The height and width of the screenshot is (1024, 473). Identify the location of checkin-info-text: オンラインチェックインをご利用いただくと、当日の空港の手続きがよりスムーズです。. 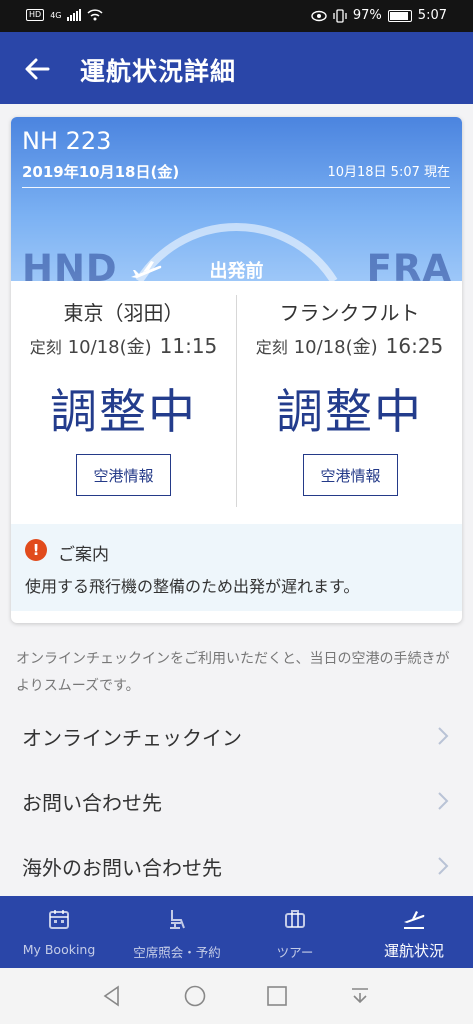
(233, 672).